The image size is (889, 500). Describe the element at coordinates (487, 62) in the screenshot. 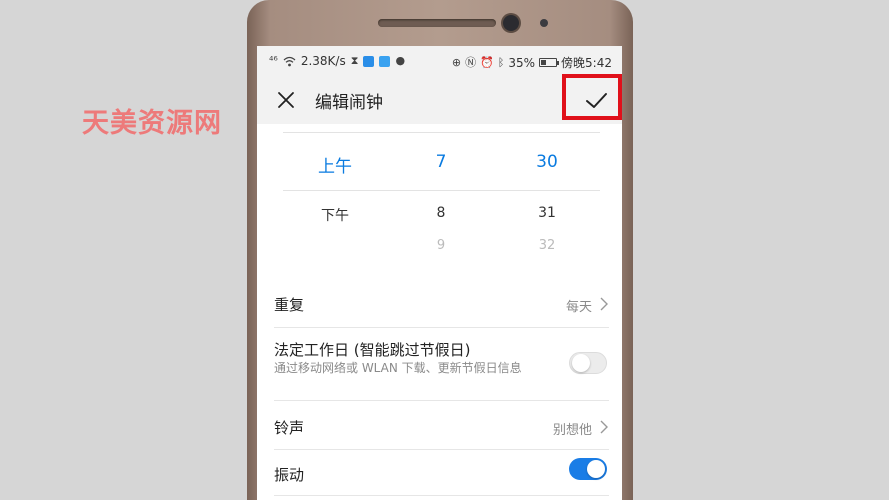

I see `alarm-icon: ⏰` at that location.